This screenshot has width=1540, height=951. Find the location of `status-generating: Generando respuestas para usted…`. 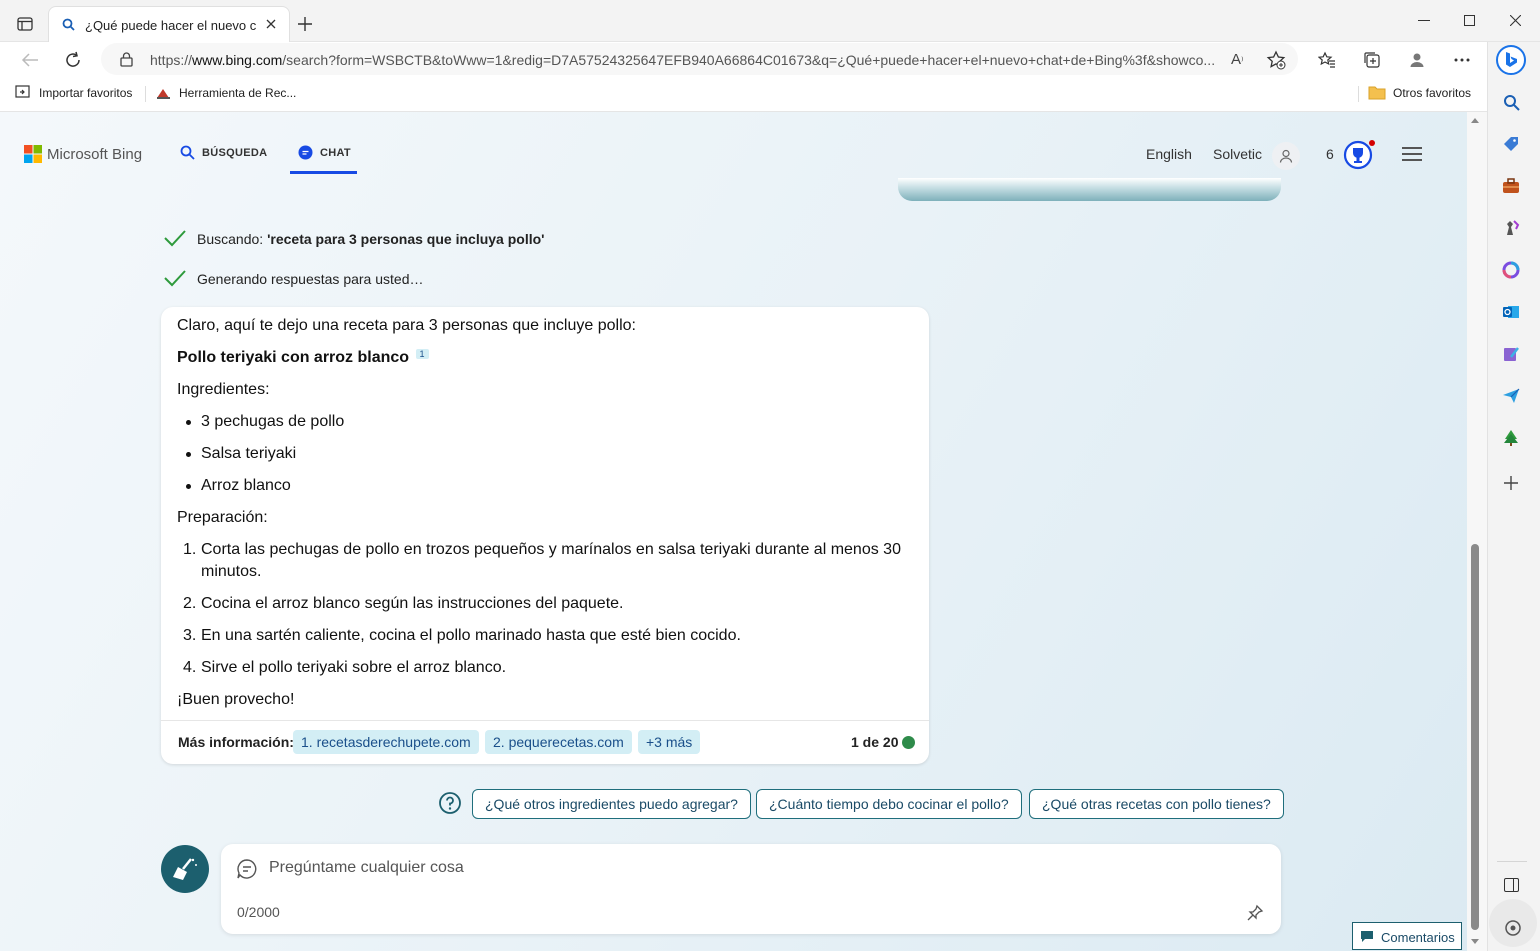

status-generating: Generando respuestas para usted… is located at coordinates (310, 279).